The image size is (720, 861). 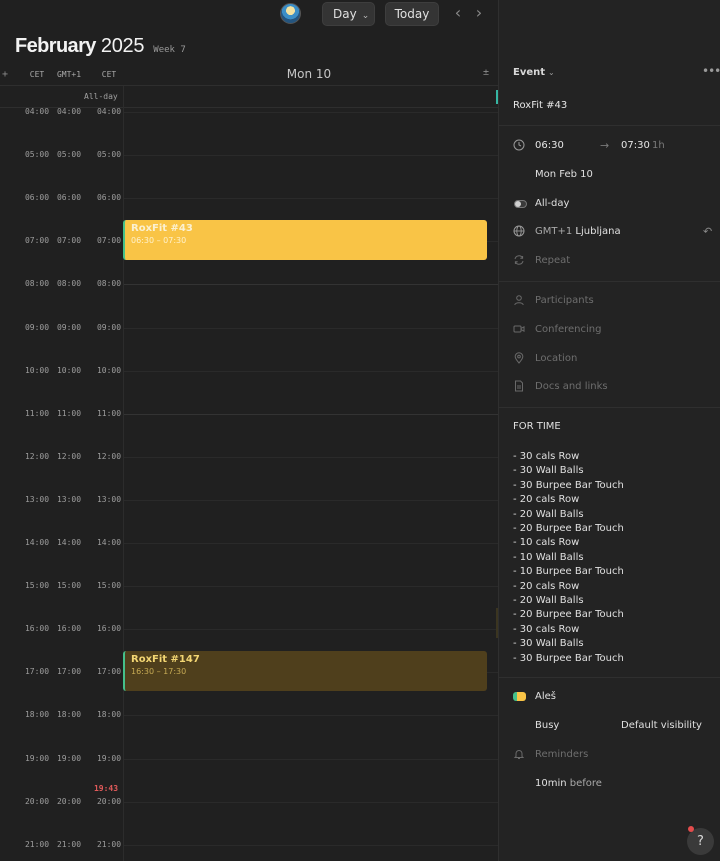 I want to click on timezone-field: GMT+1 Ljubljana, so click(x=578, y=231).